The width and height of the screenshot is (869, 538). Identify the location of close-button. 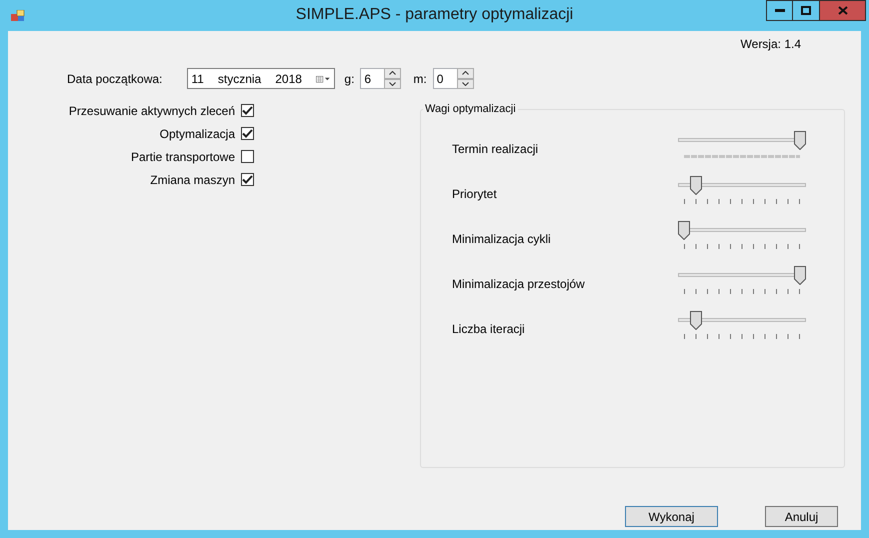
(843, 10).